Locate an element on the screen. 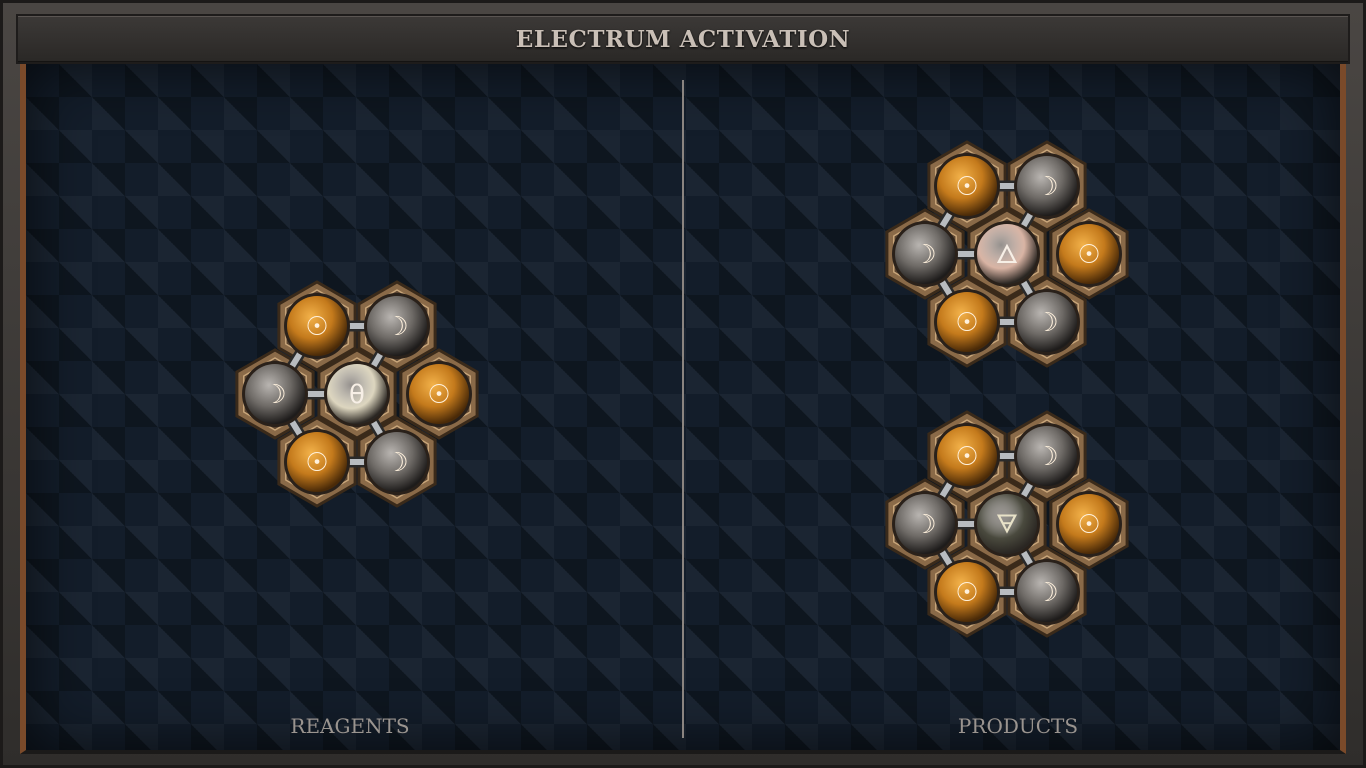 The width and height of the screenshot is (1366, 768). title-bar: ELECTRUM ACTIVATION is located at coordinates (683, 39).